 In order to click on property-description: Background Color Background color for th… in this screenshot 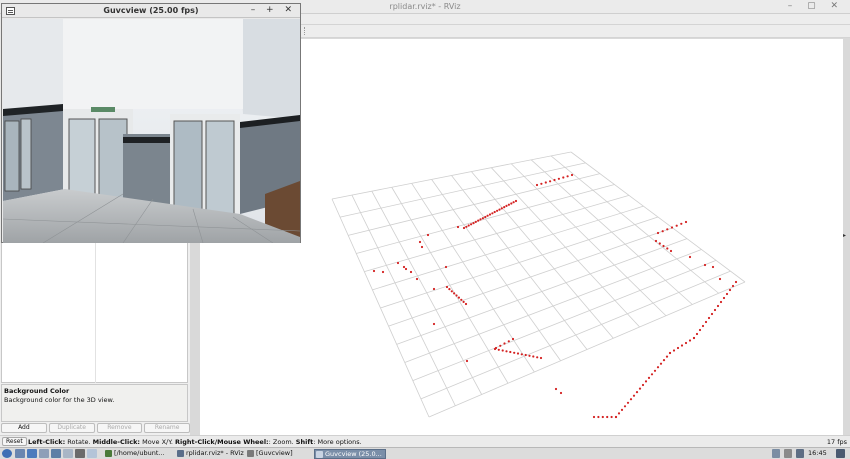, I will do `click(94, 403)`.